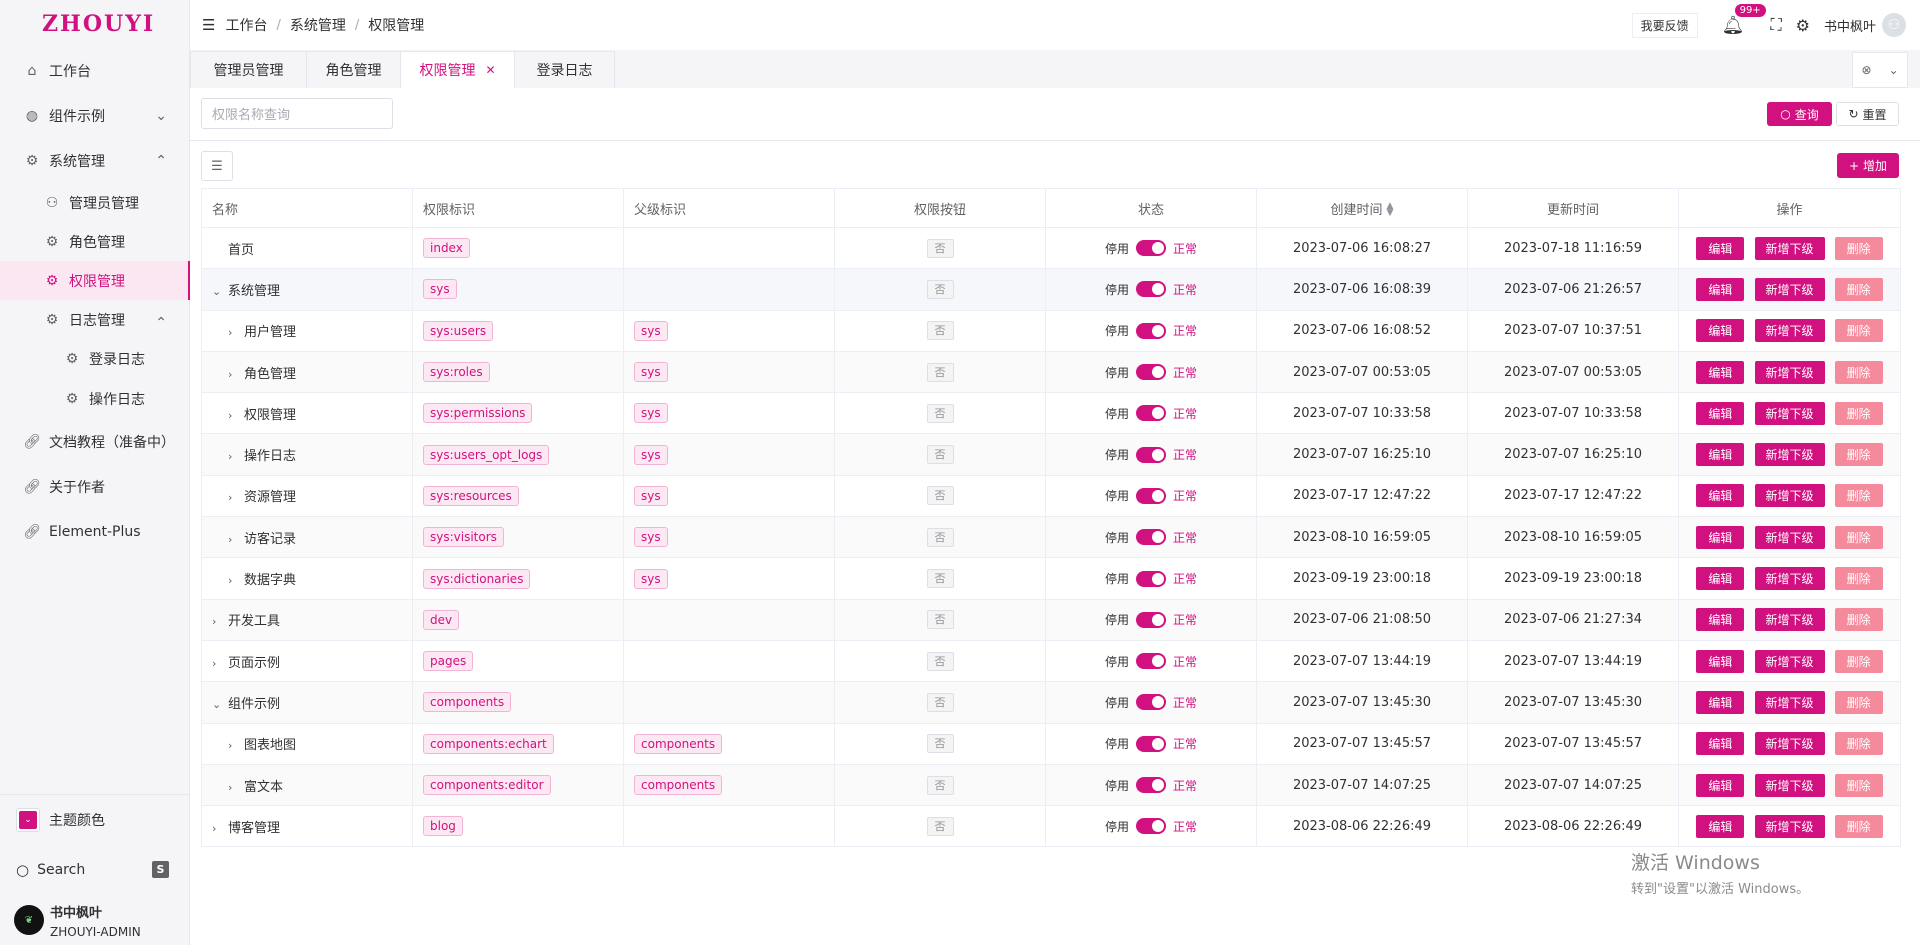  I want to click on expand-icon: ⌄, so click(218, 704).